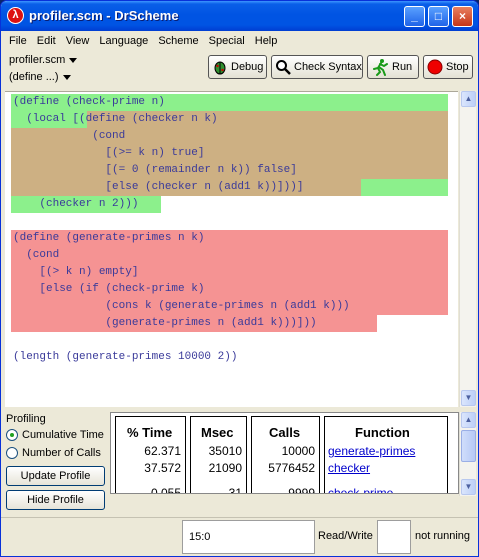  What do you see at coordinates (225, 468) in the screenshot?
I see `cell-msec: 21090` at bounding box center [225, 468].